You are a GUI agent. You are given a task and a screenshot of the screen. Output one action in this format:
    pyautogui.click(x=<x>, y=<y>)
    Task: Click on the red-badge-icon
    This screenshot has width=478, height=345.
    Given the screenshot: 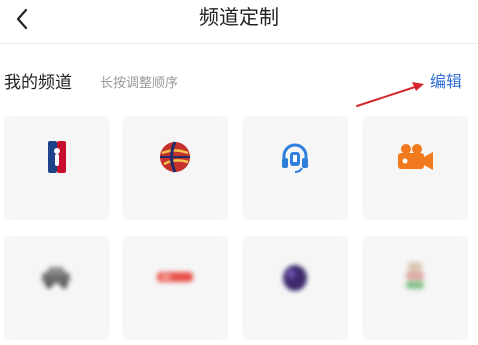 What is the action you would take?
    pyautogui.click(x=175, y=277)
    